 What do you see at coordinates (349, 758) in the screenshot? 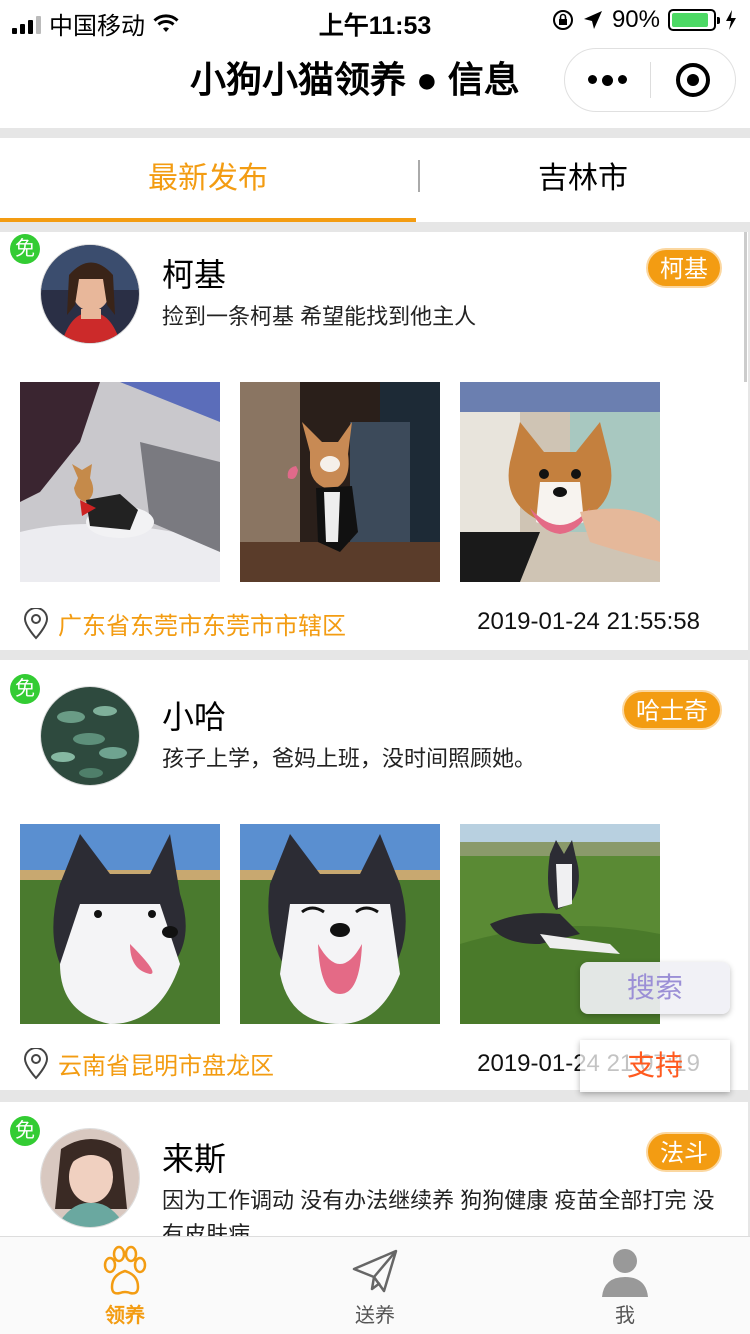
I see `post-description: 孩子上学，爸妈上班，没时间照顾她。` at bounding box center [349, 758].